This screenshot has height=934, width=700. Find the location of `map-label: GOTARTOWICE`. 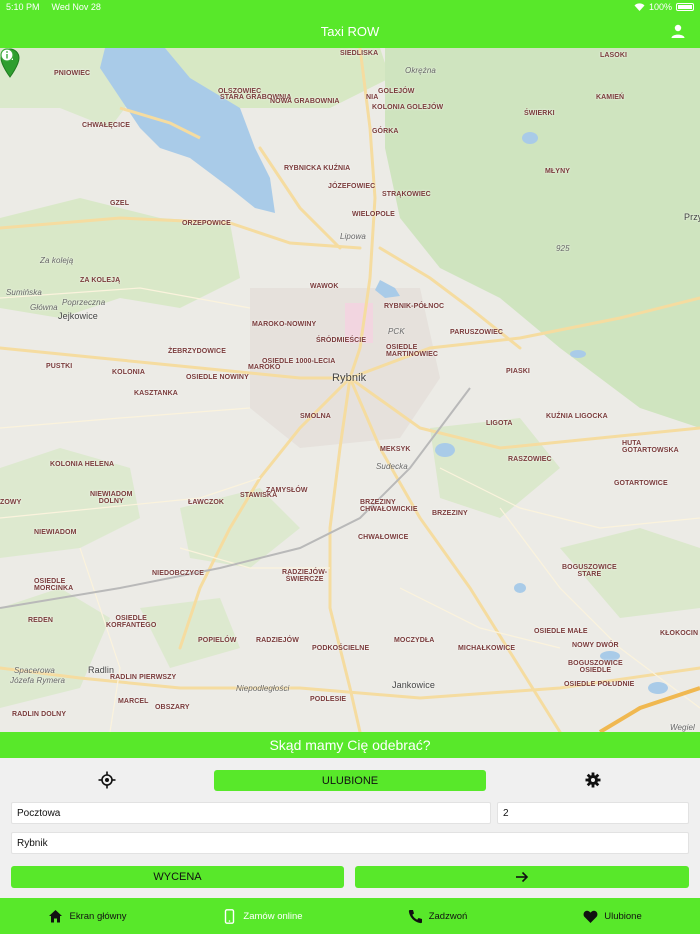

map-label: GOTARTOWICE is located at coordinates (641, 483).